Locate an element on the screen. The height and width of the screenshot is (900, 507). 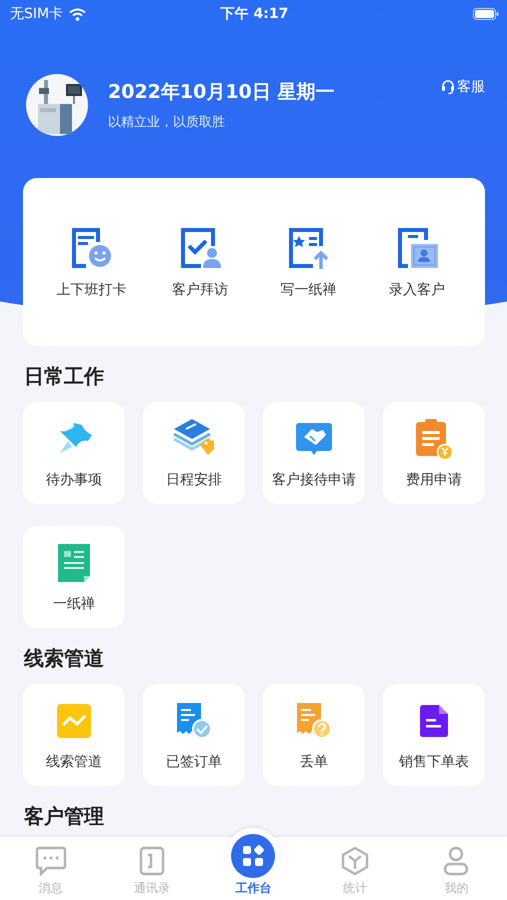
app-tile: 线索管道 is located at coordinates (74, 735).